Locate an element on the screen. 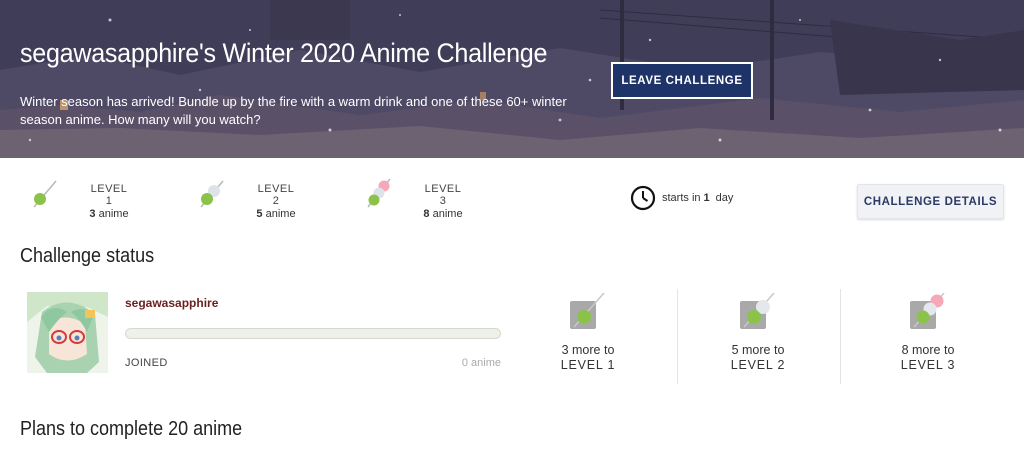 Image resolution: width=1024 pixels, height=449 pixels. challenge-details-button: CHALLENGE DETAILS is located at coordinates (930, 201).